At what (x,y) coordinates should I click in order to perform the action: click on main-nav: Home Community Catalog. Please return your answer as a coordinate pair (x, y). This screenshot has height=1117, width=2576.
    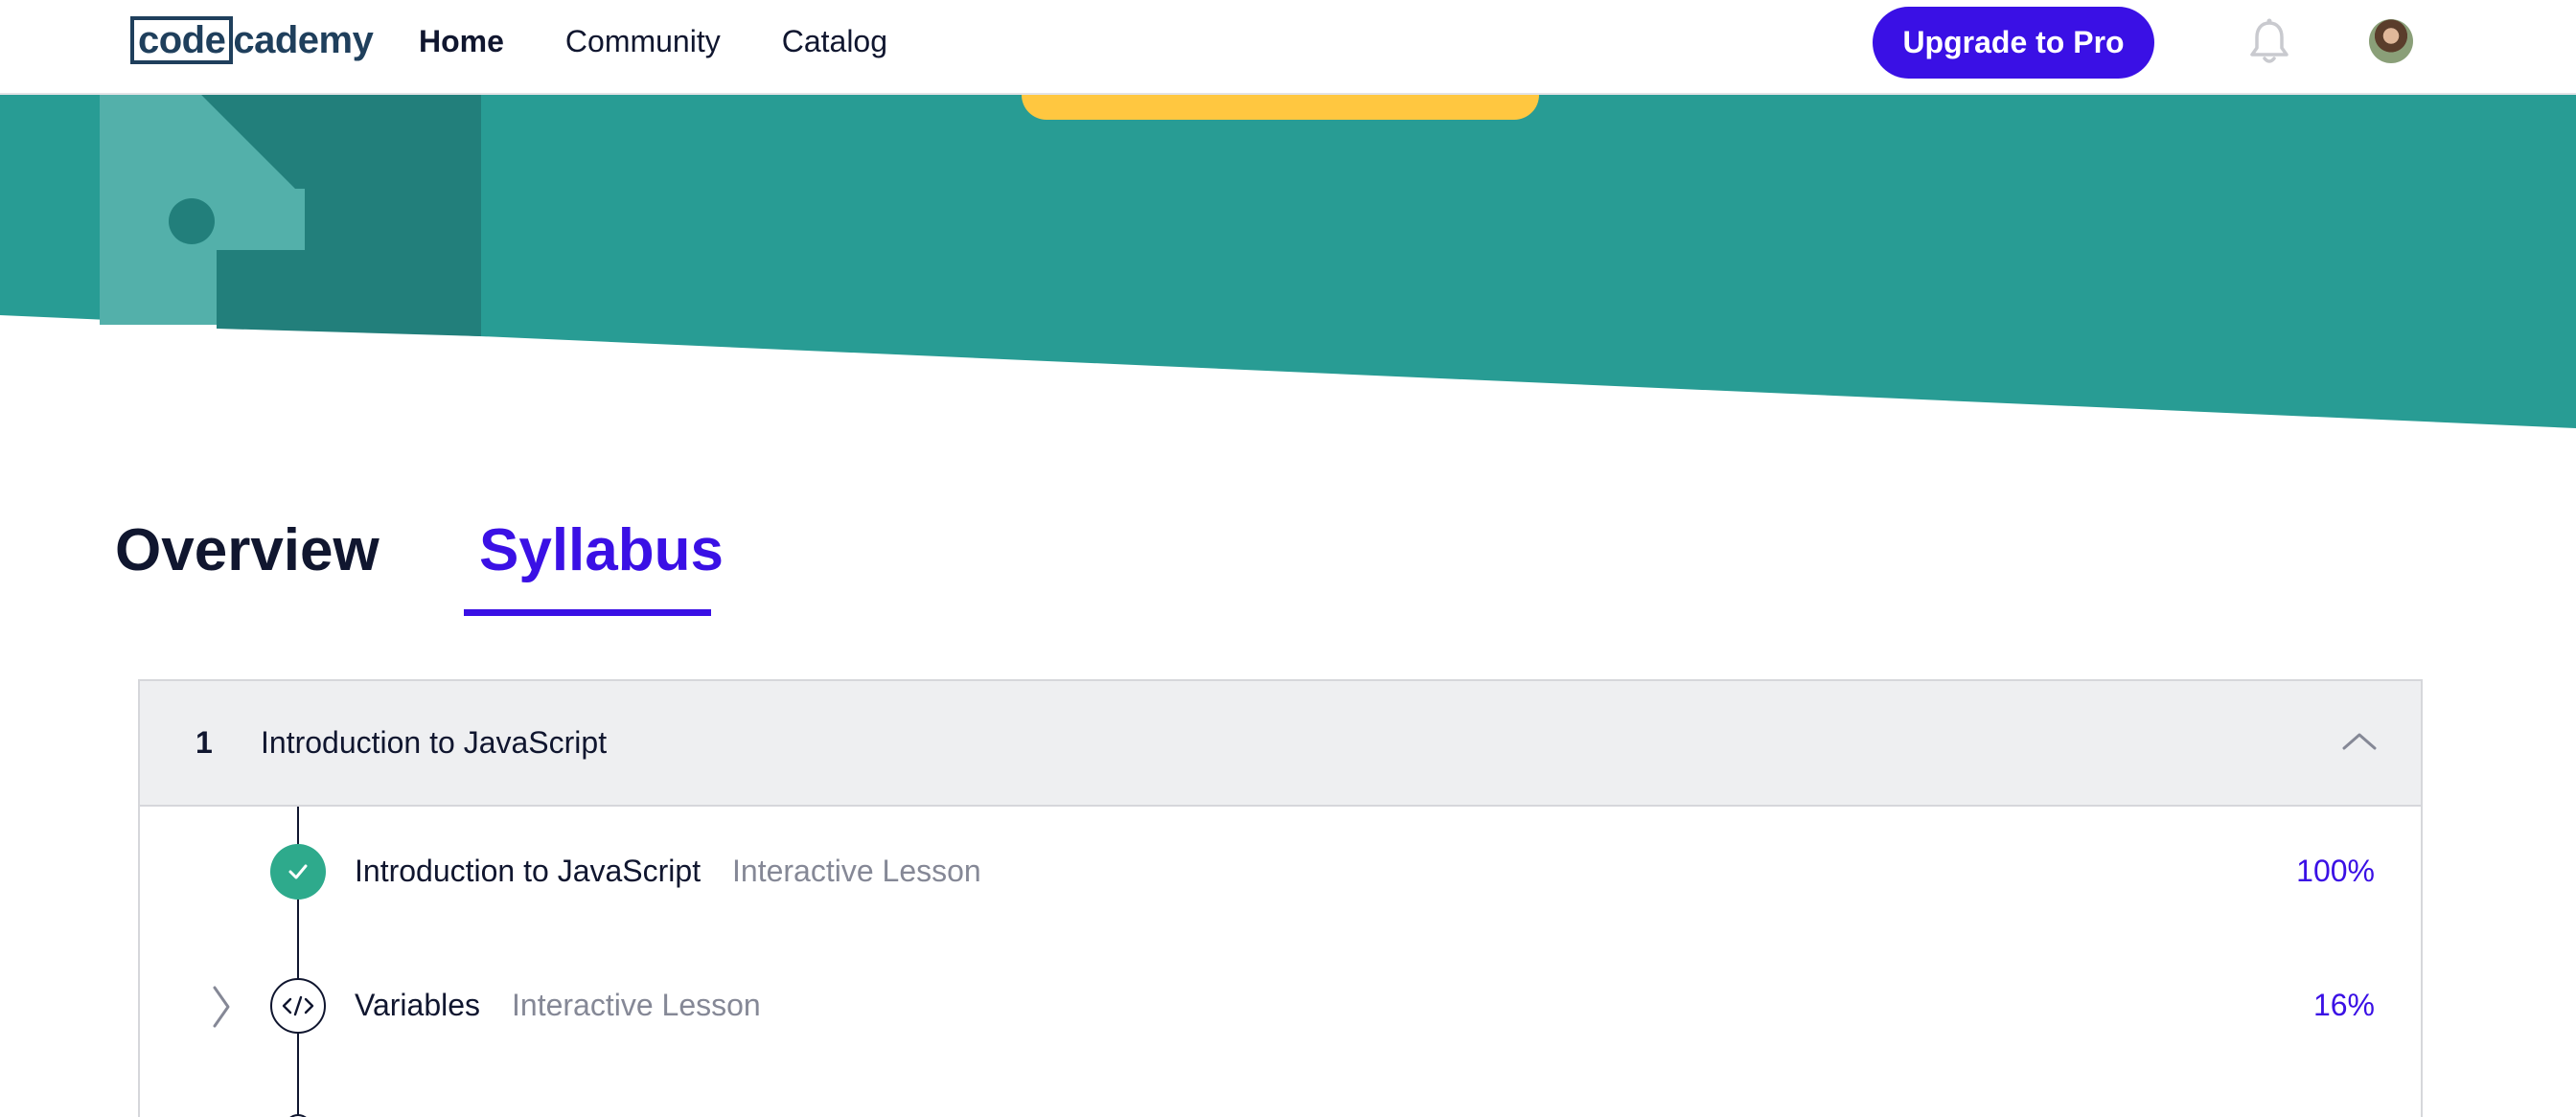
    Looking at the image, I should click on (684, 41).